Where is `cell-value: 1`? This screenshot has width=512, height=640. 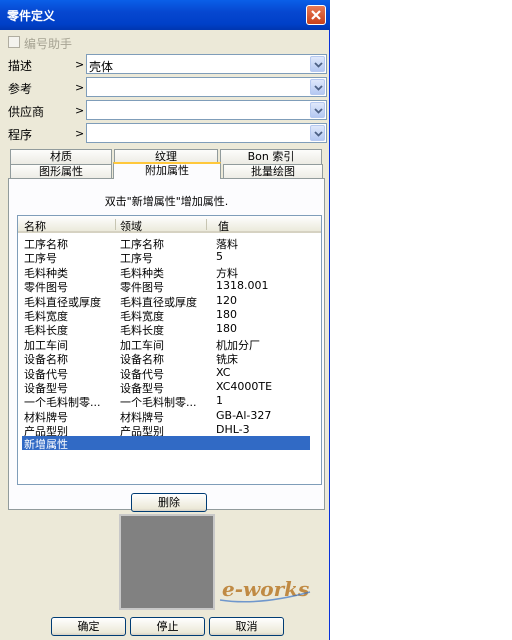
cell-value: 1 is located at coordinates (219, 401).